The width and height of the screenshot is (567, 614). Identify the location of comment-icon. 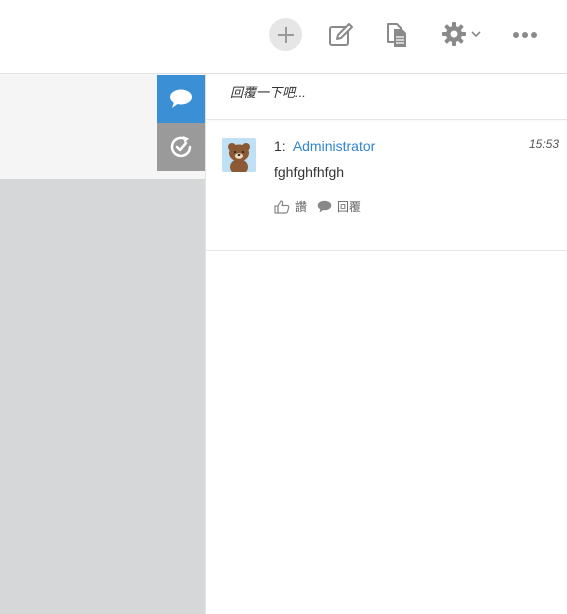
(181, 98).